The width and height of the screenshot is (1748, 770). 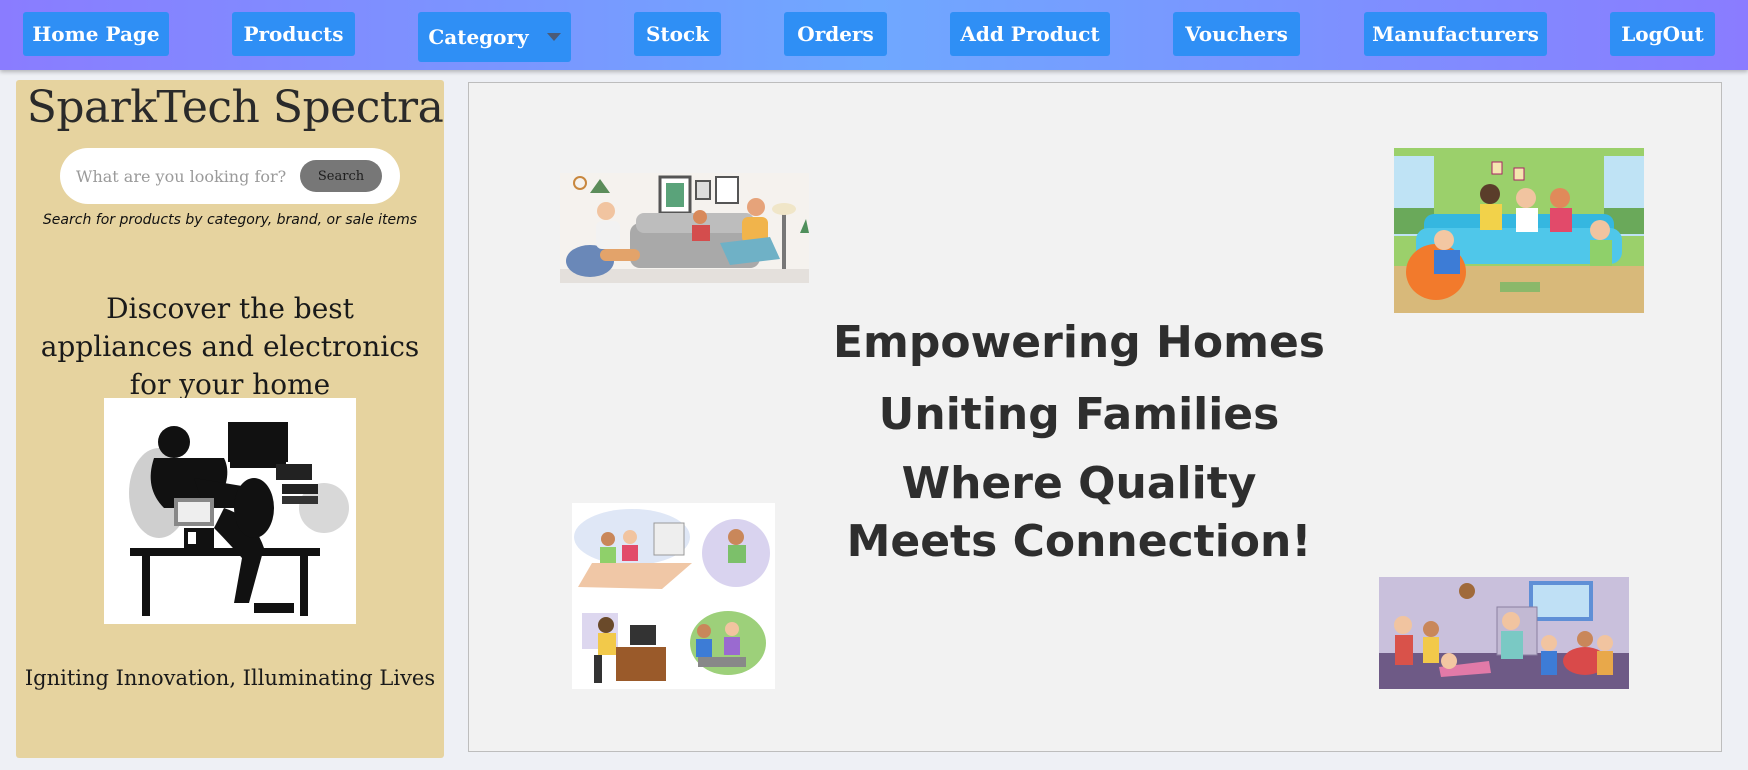 I want to click on kids-playroom-image, so click(x=1504, y=633).